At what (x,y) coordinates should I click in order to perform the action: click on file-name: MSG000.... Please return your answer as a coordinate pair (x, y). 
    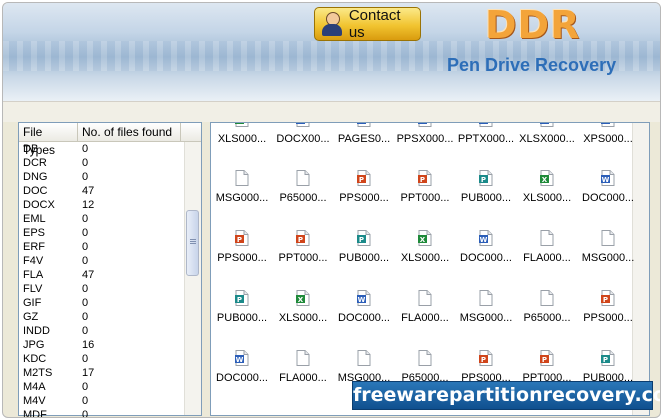
    Looking at the image, I should click on (486, 318).